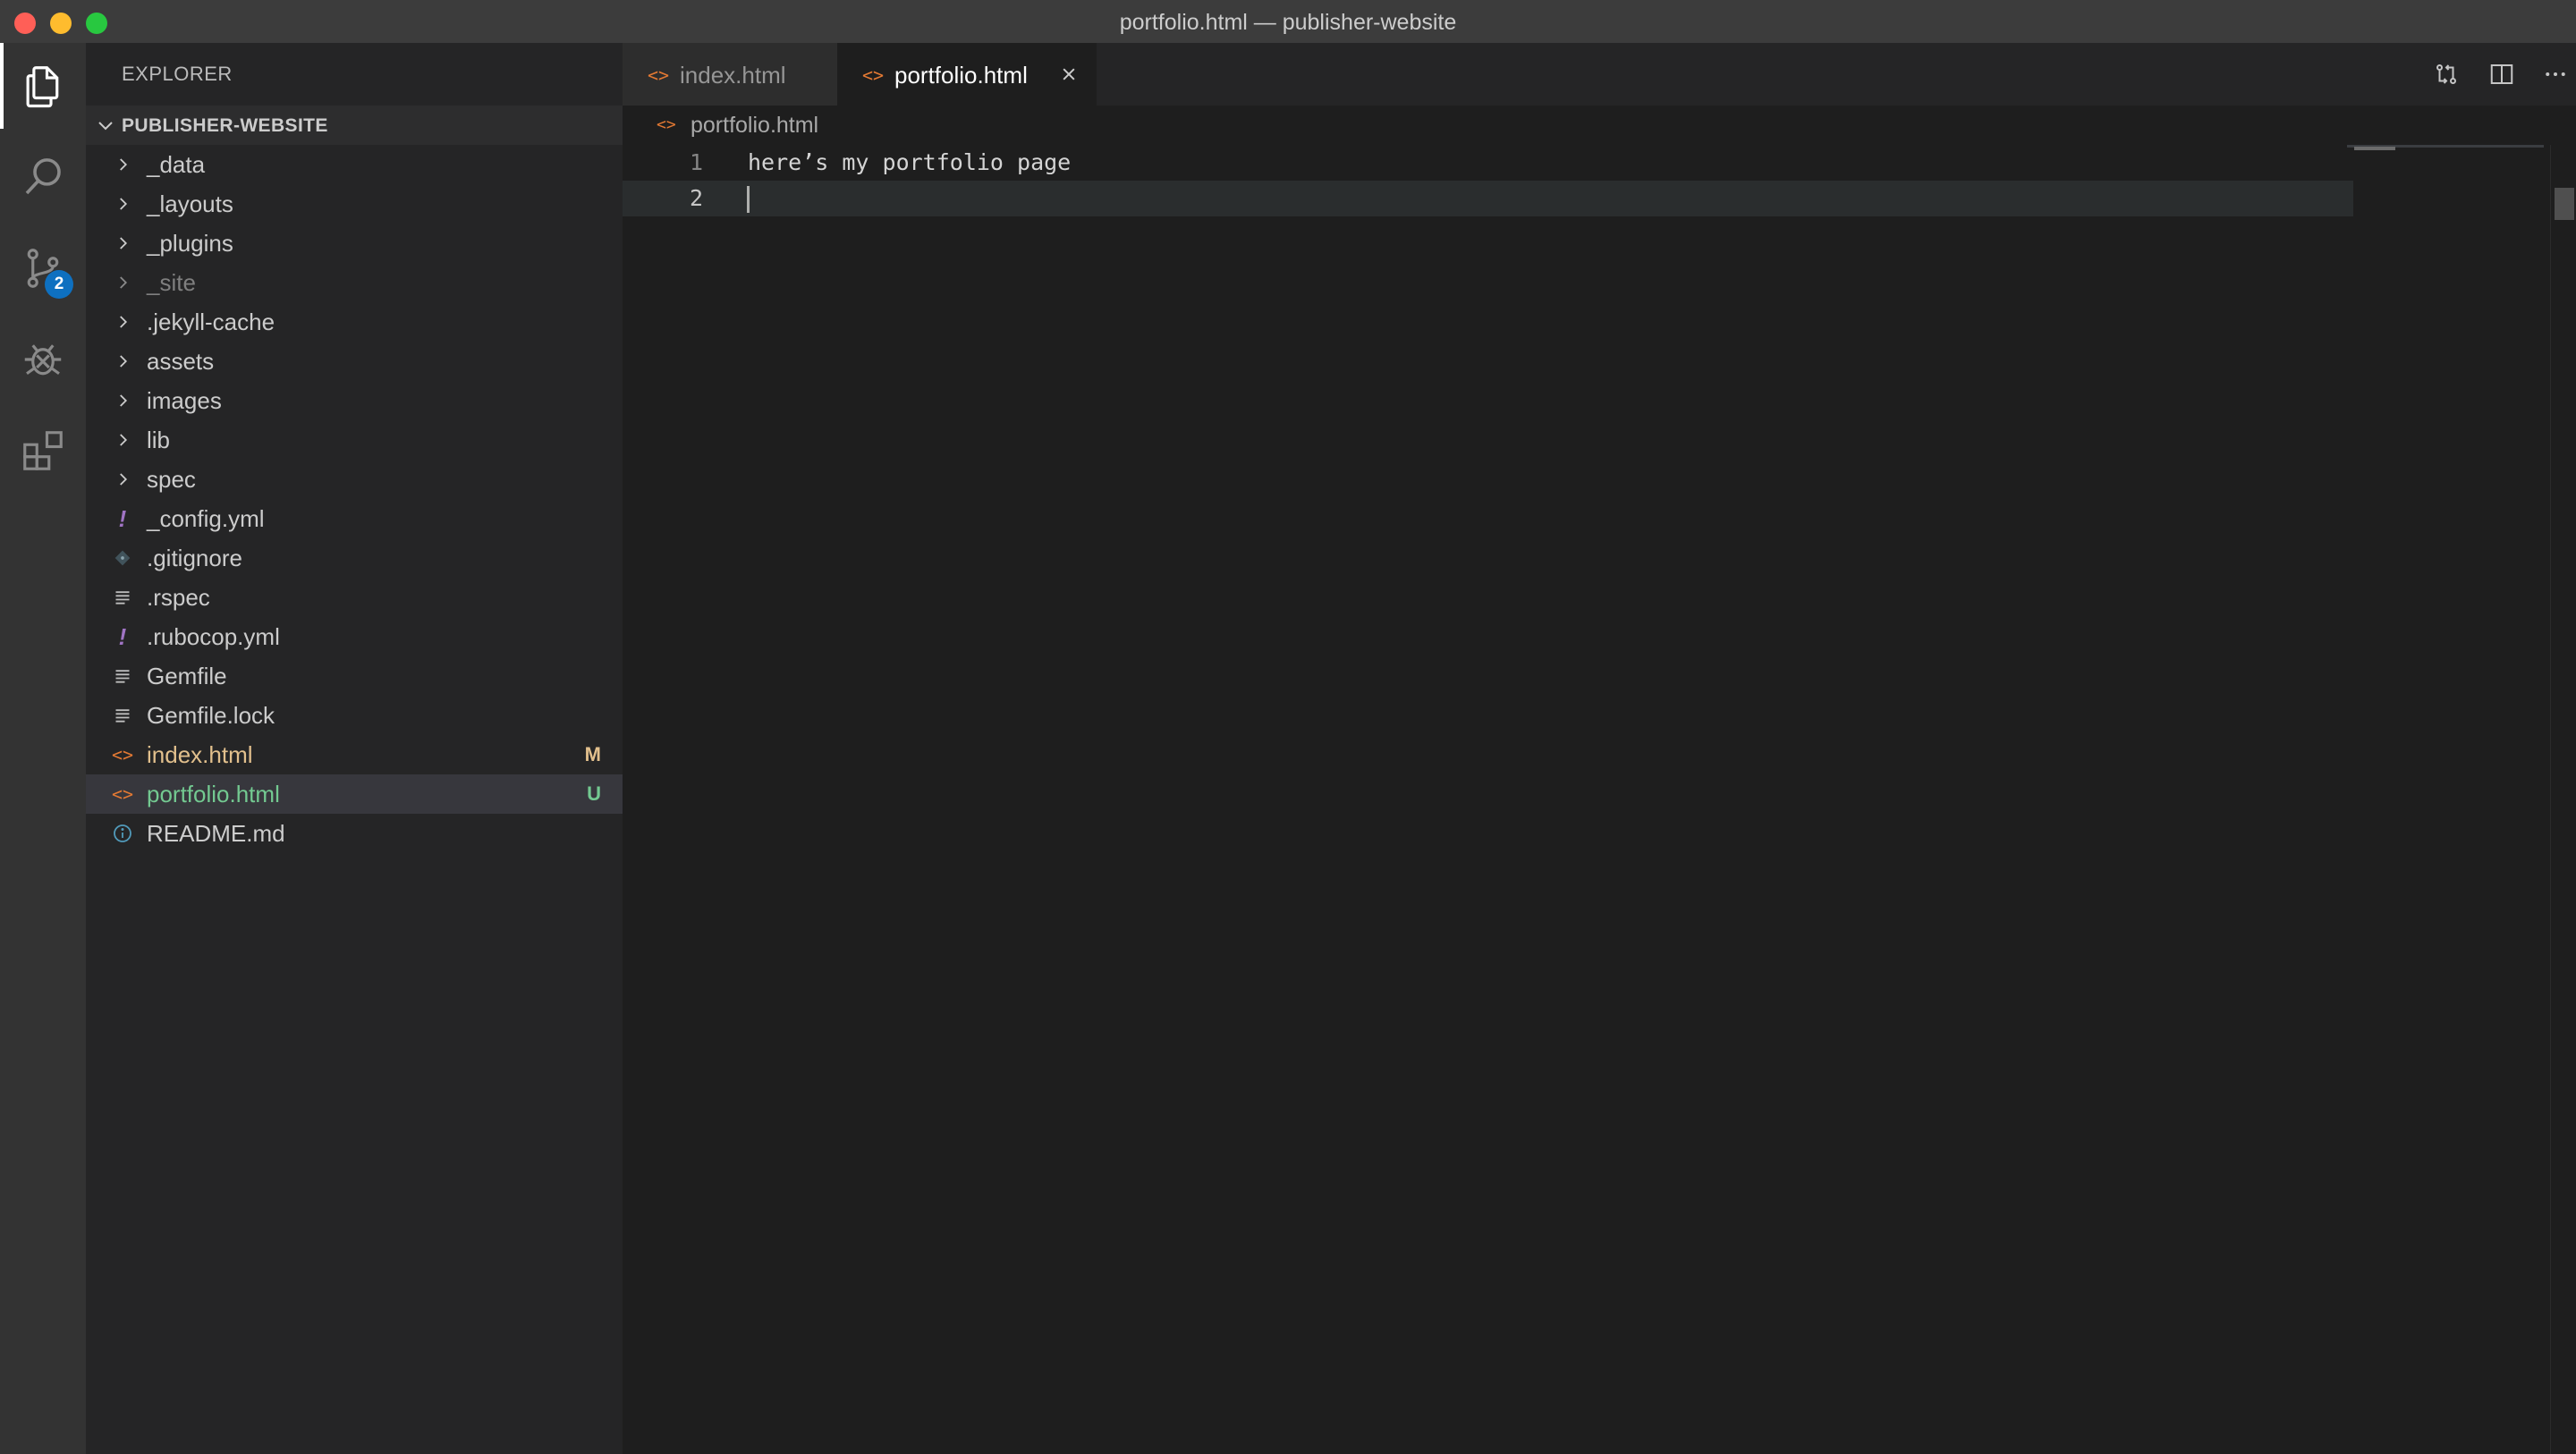  What do you see at coordinates (1488, 163) in the screenshot?
I see `code-line: 1 here’s my portfolio page` at bounding box center [1488, 163].